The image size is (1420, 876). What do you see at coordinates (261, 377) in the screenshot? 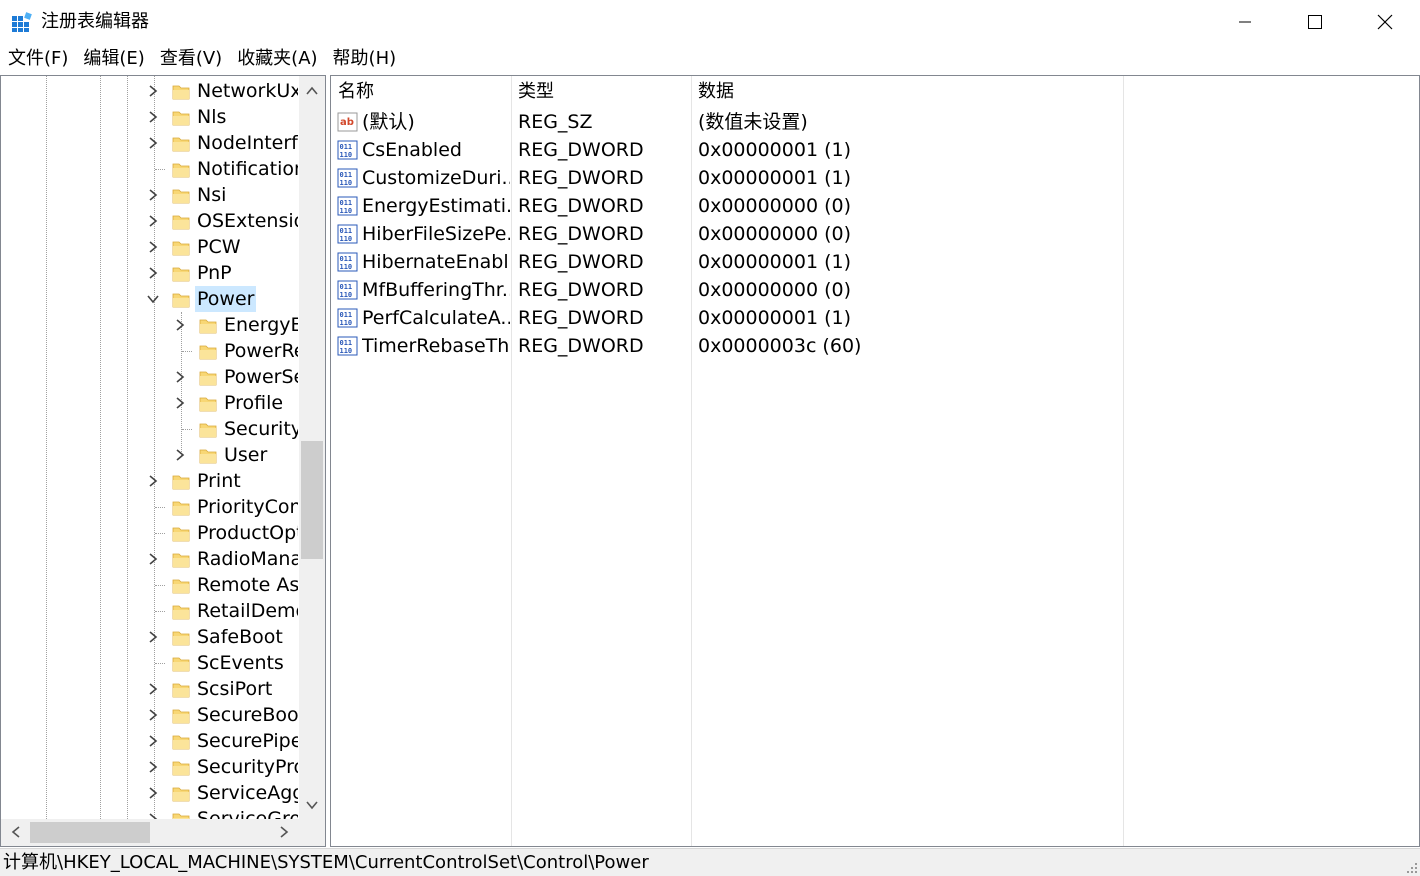
I see `tree-item-label: PowerSe` at bounding box center [261, 377].